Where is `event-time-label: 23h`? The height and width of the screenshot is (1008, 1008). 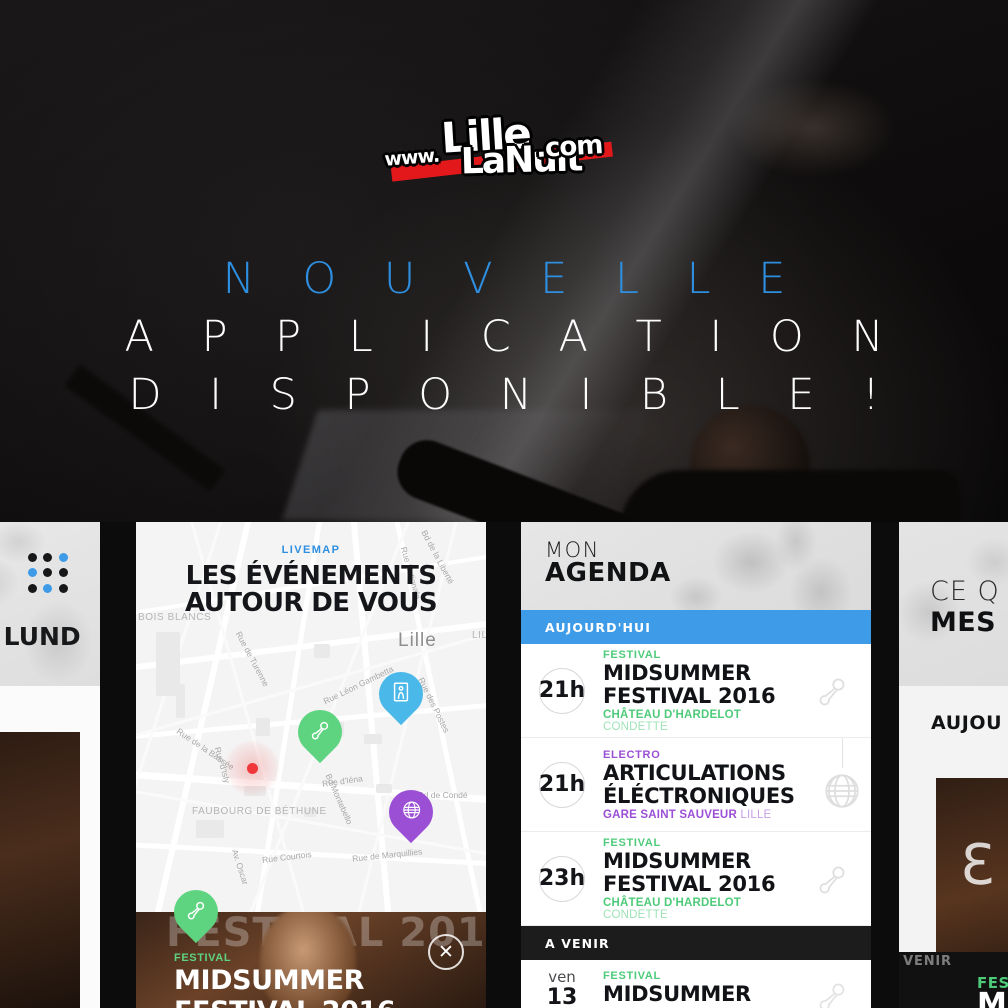
event-time-label: 23h is located at coordinates (562, 878).